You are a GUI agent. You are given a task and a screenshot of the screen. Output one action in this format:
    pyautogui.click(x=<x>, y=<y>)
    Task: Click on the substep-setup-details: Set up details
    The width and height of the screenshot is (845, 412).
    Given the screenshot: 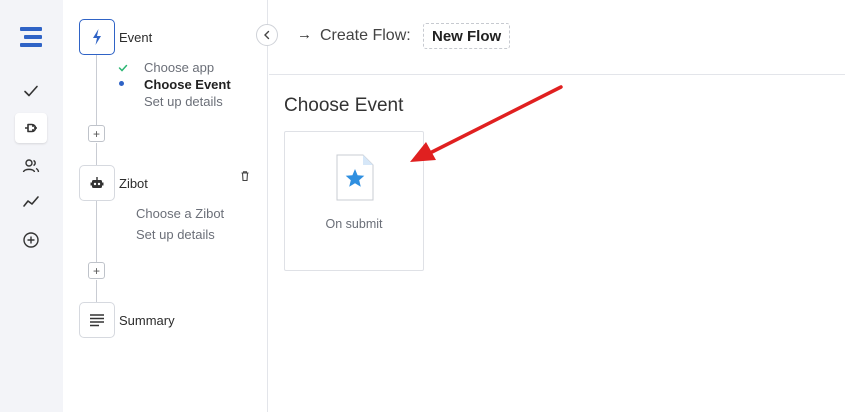 What is the action you would take?
    pyautogui.click(x=183, y=101)
    